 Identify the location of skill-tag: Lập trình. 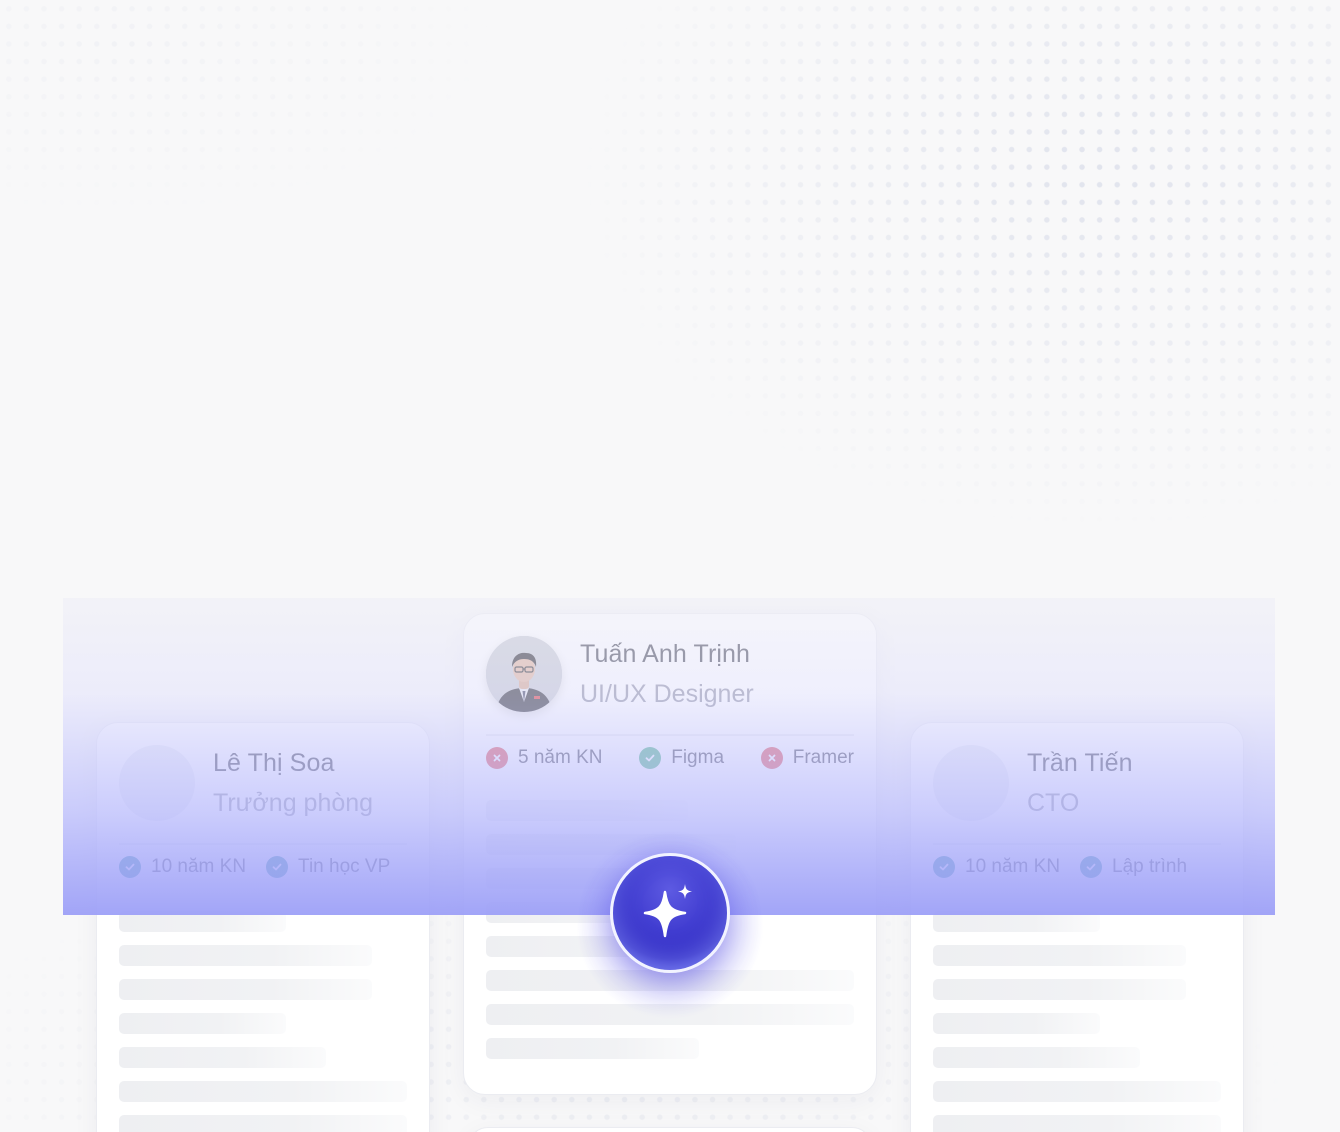
(1133, 867).